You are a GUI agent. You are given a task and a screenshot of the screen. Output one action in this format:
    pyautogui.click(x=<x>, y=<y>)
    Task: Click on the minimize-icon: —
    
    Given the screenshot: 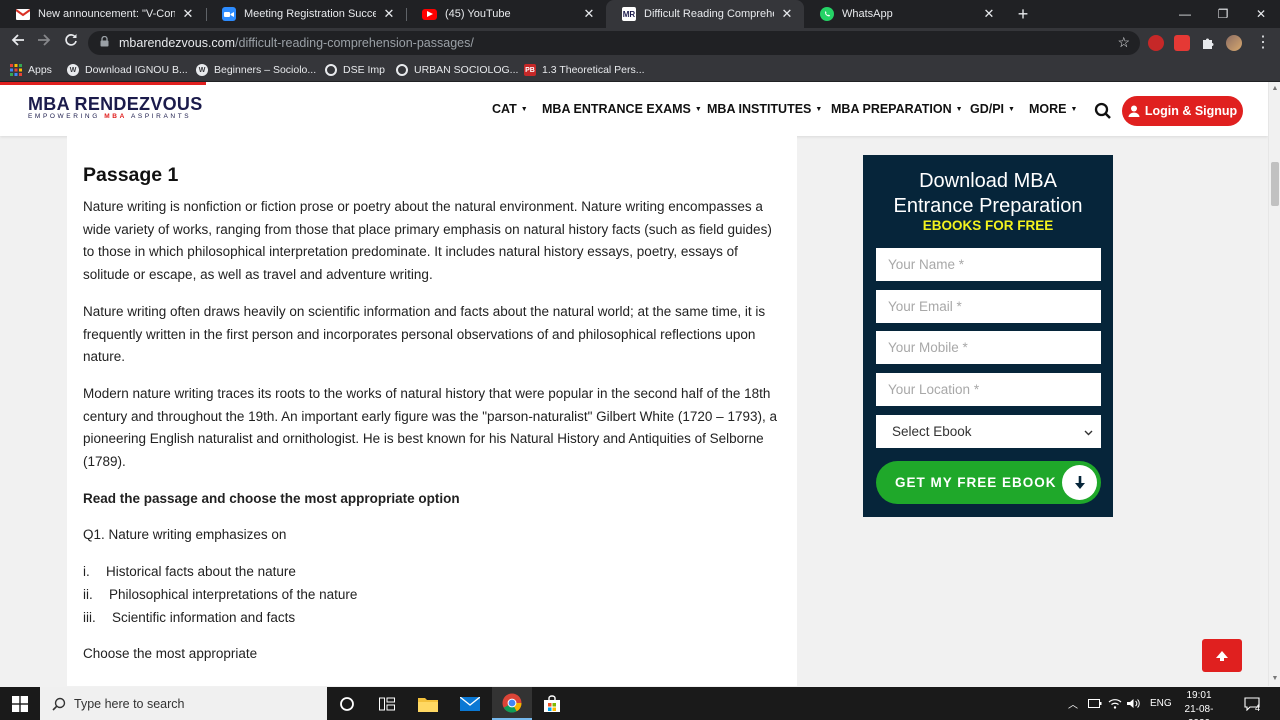 What is the action you would take?
    pyautogui.click(x=1185, y=14)
    